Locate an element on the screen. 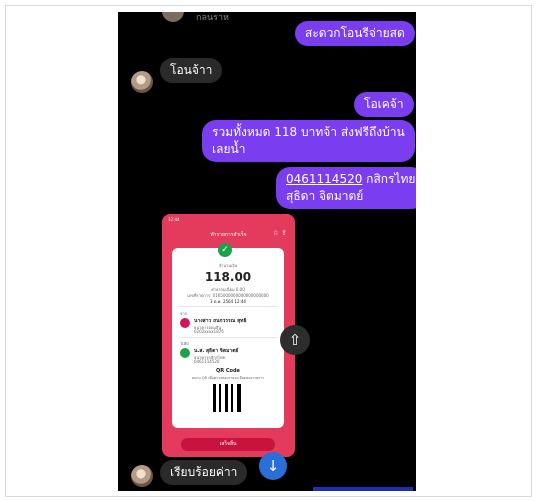 This screenshot has height=501, width=537. message-sent: โอเคจ้า is located at coordinates (384, 104).